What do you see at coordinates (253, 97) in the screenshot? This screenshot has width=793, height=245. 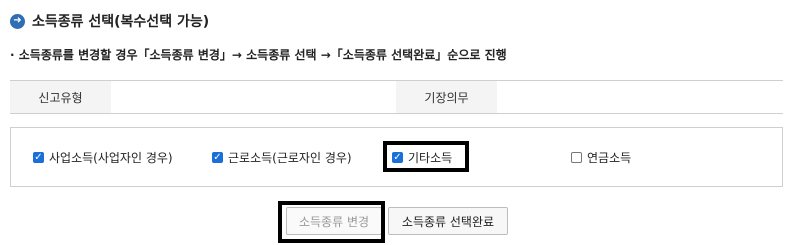 I see `report-type-value` at bounding box center [253, 97].